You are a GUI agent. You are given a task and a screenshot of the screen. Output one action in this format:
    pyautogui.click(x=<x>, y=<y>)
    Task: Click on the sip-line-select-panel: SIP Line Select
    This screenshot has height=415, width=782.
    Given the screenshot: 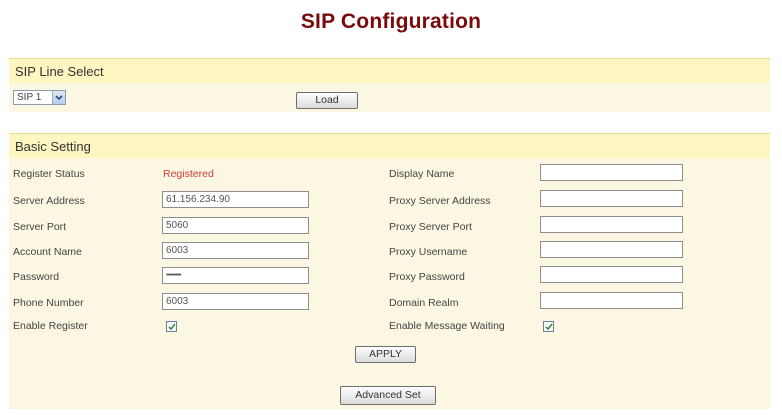 What is the action you would take?
    pyautogui.click(x=389, y=85)
    